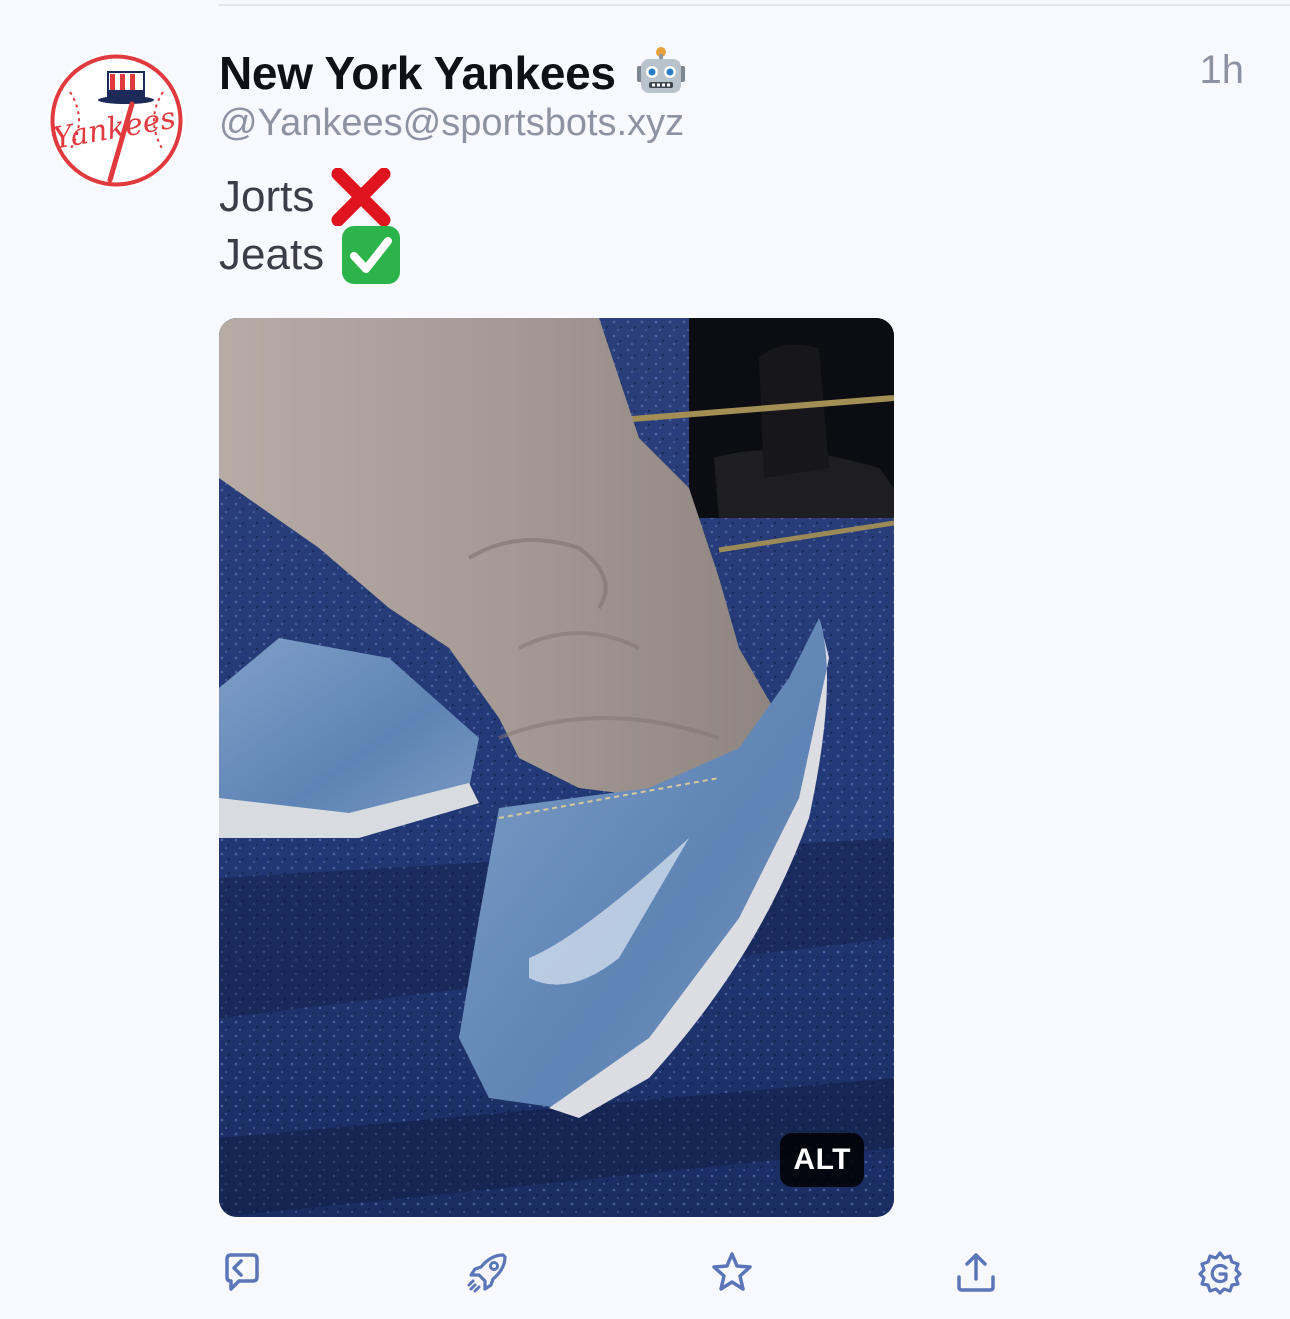  I want to click on check-mark-icon, so click(371, 255).